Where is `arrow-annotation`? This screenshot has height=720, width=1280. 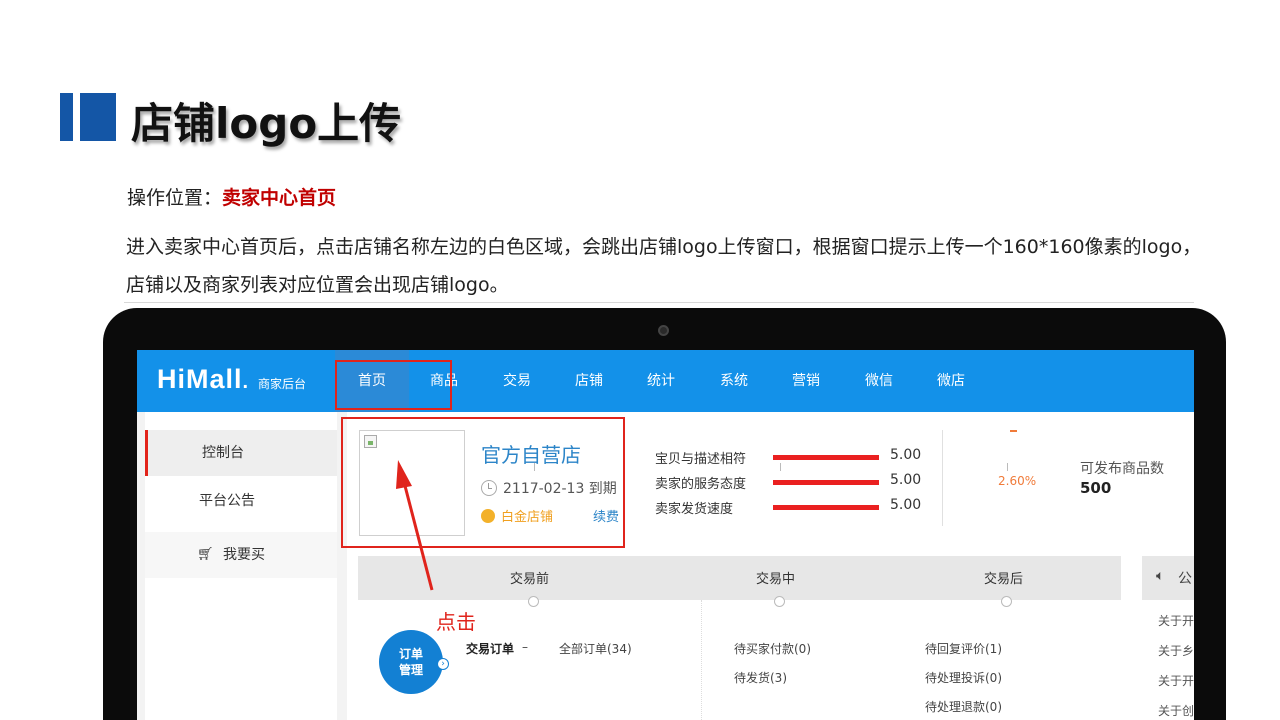 arrow-annotation is located at coordinates (415, 525).